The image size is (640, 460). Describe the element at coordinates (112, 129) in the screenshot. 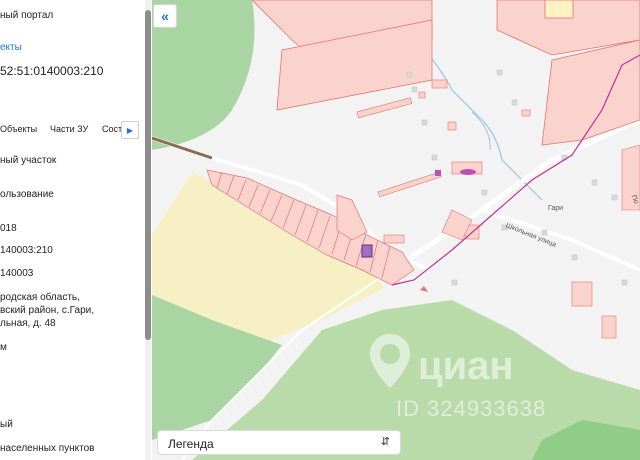

I see `tab-composition: Сост` at that location.